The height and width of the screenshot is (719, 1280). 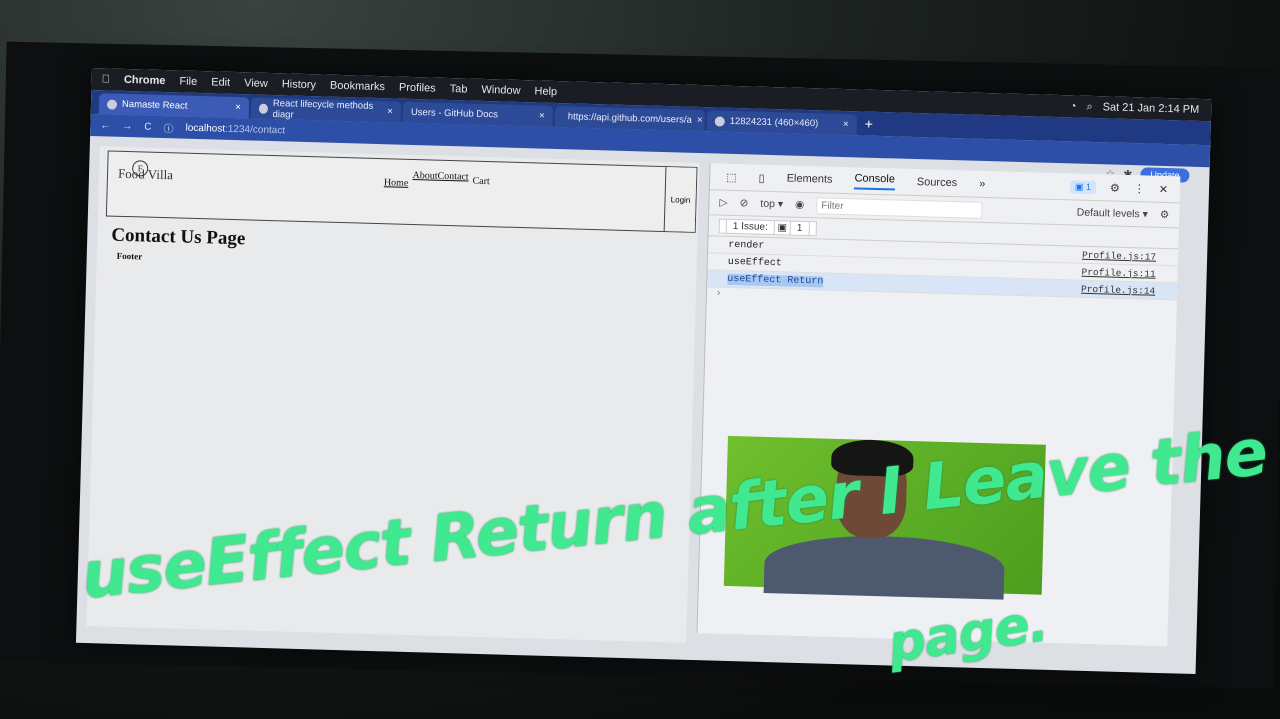 I want to click on tab-image: 12824231 (460×460) ×, so click(x=782, y=123).